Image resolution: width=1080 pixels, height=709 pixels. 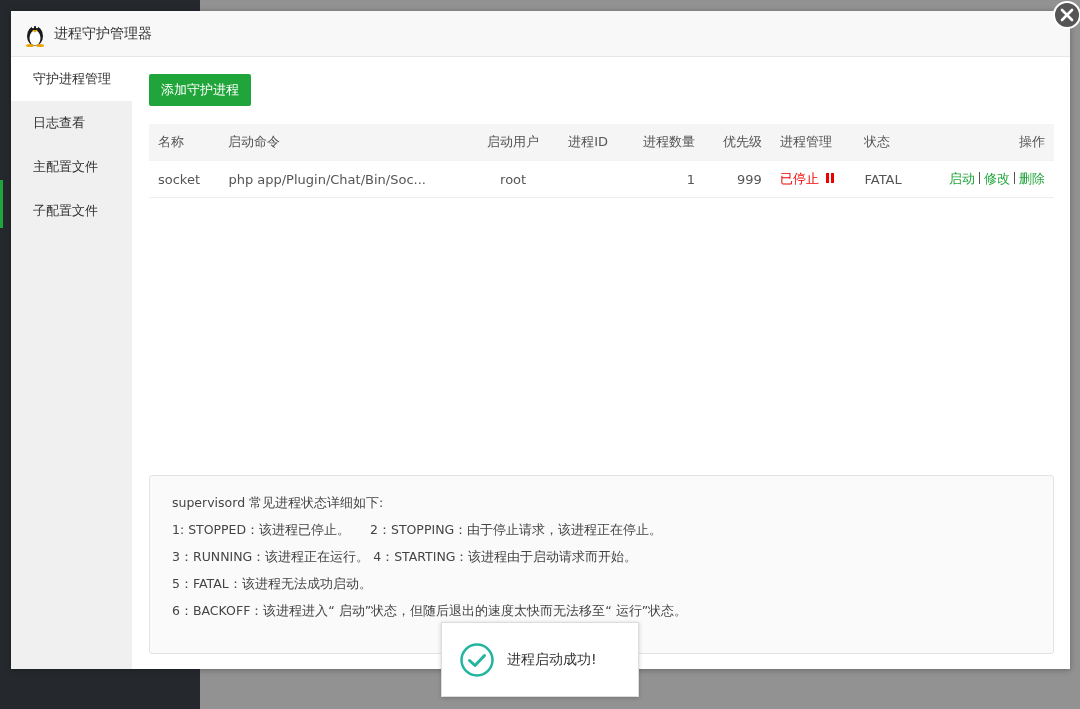 What do you see at coordinates (184, 142) in the screenshot?
I see `column-header: 名称` at bounding box center [184, 142].